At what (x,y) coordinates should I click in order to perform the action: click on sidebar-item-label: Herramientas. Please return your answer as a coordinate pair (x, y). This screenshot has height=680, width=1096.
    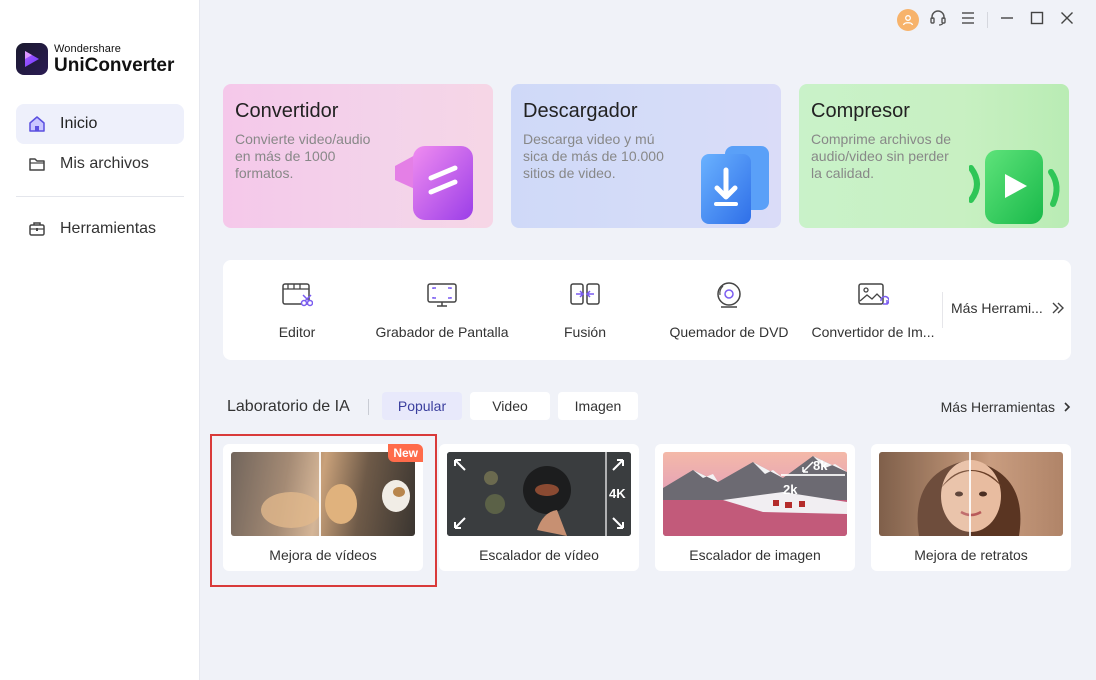
    Looking at the image, I should click on (108, 228).